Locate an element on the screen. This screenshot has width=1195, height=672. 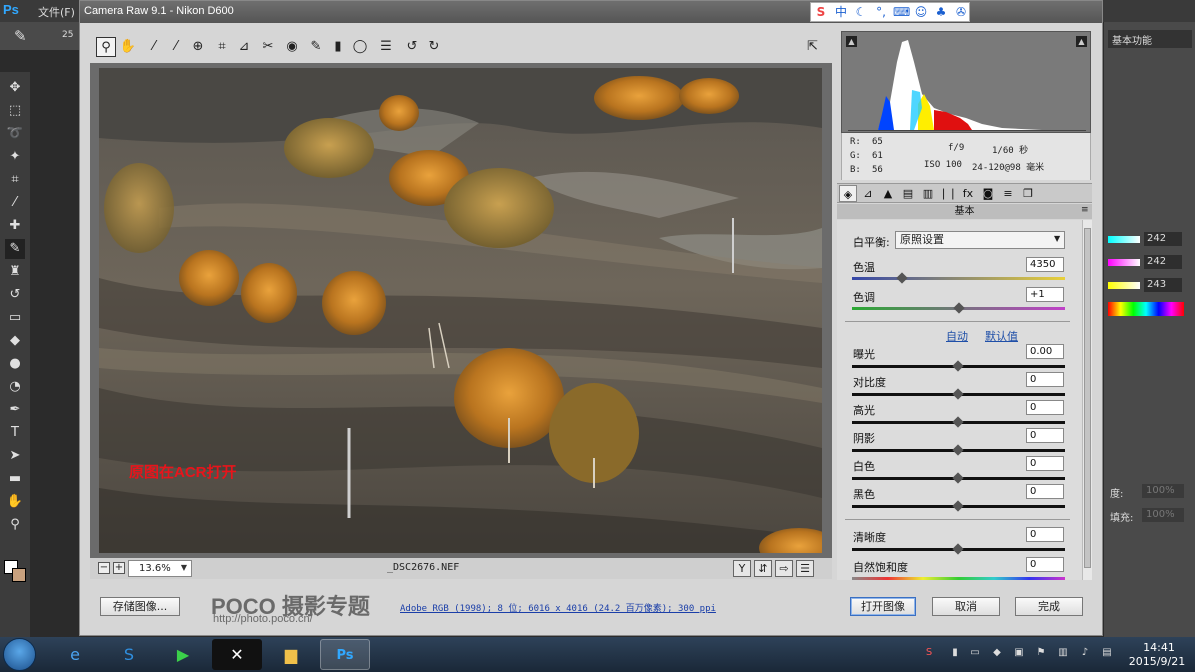
fill-field: 100% is located at coordinates (1163, 515).